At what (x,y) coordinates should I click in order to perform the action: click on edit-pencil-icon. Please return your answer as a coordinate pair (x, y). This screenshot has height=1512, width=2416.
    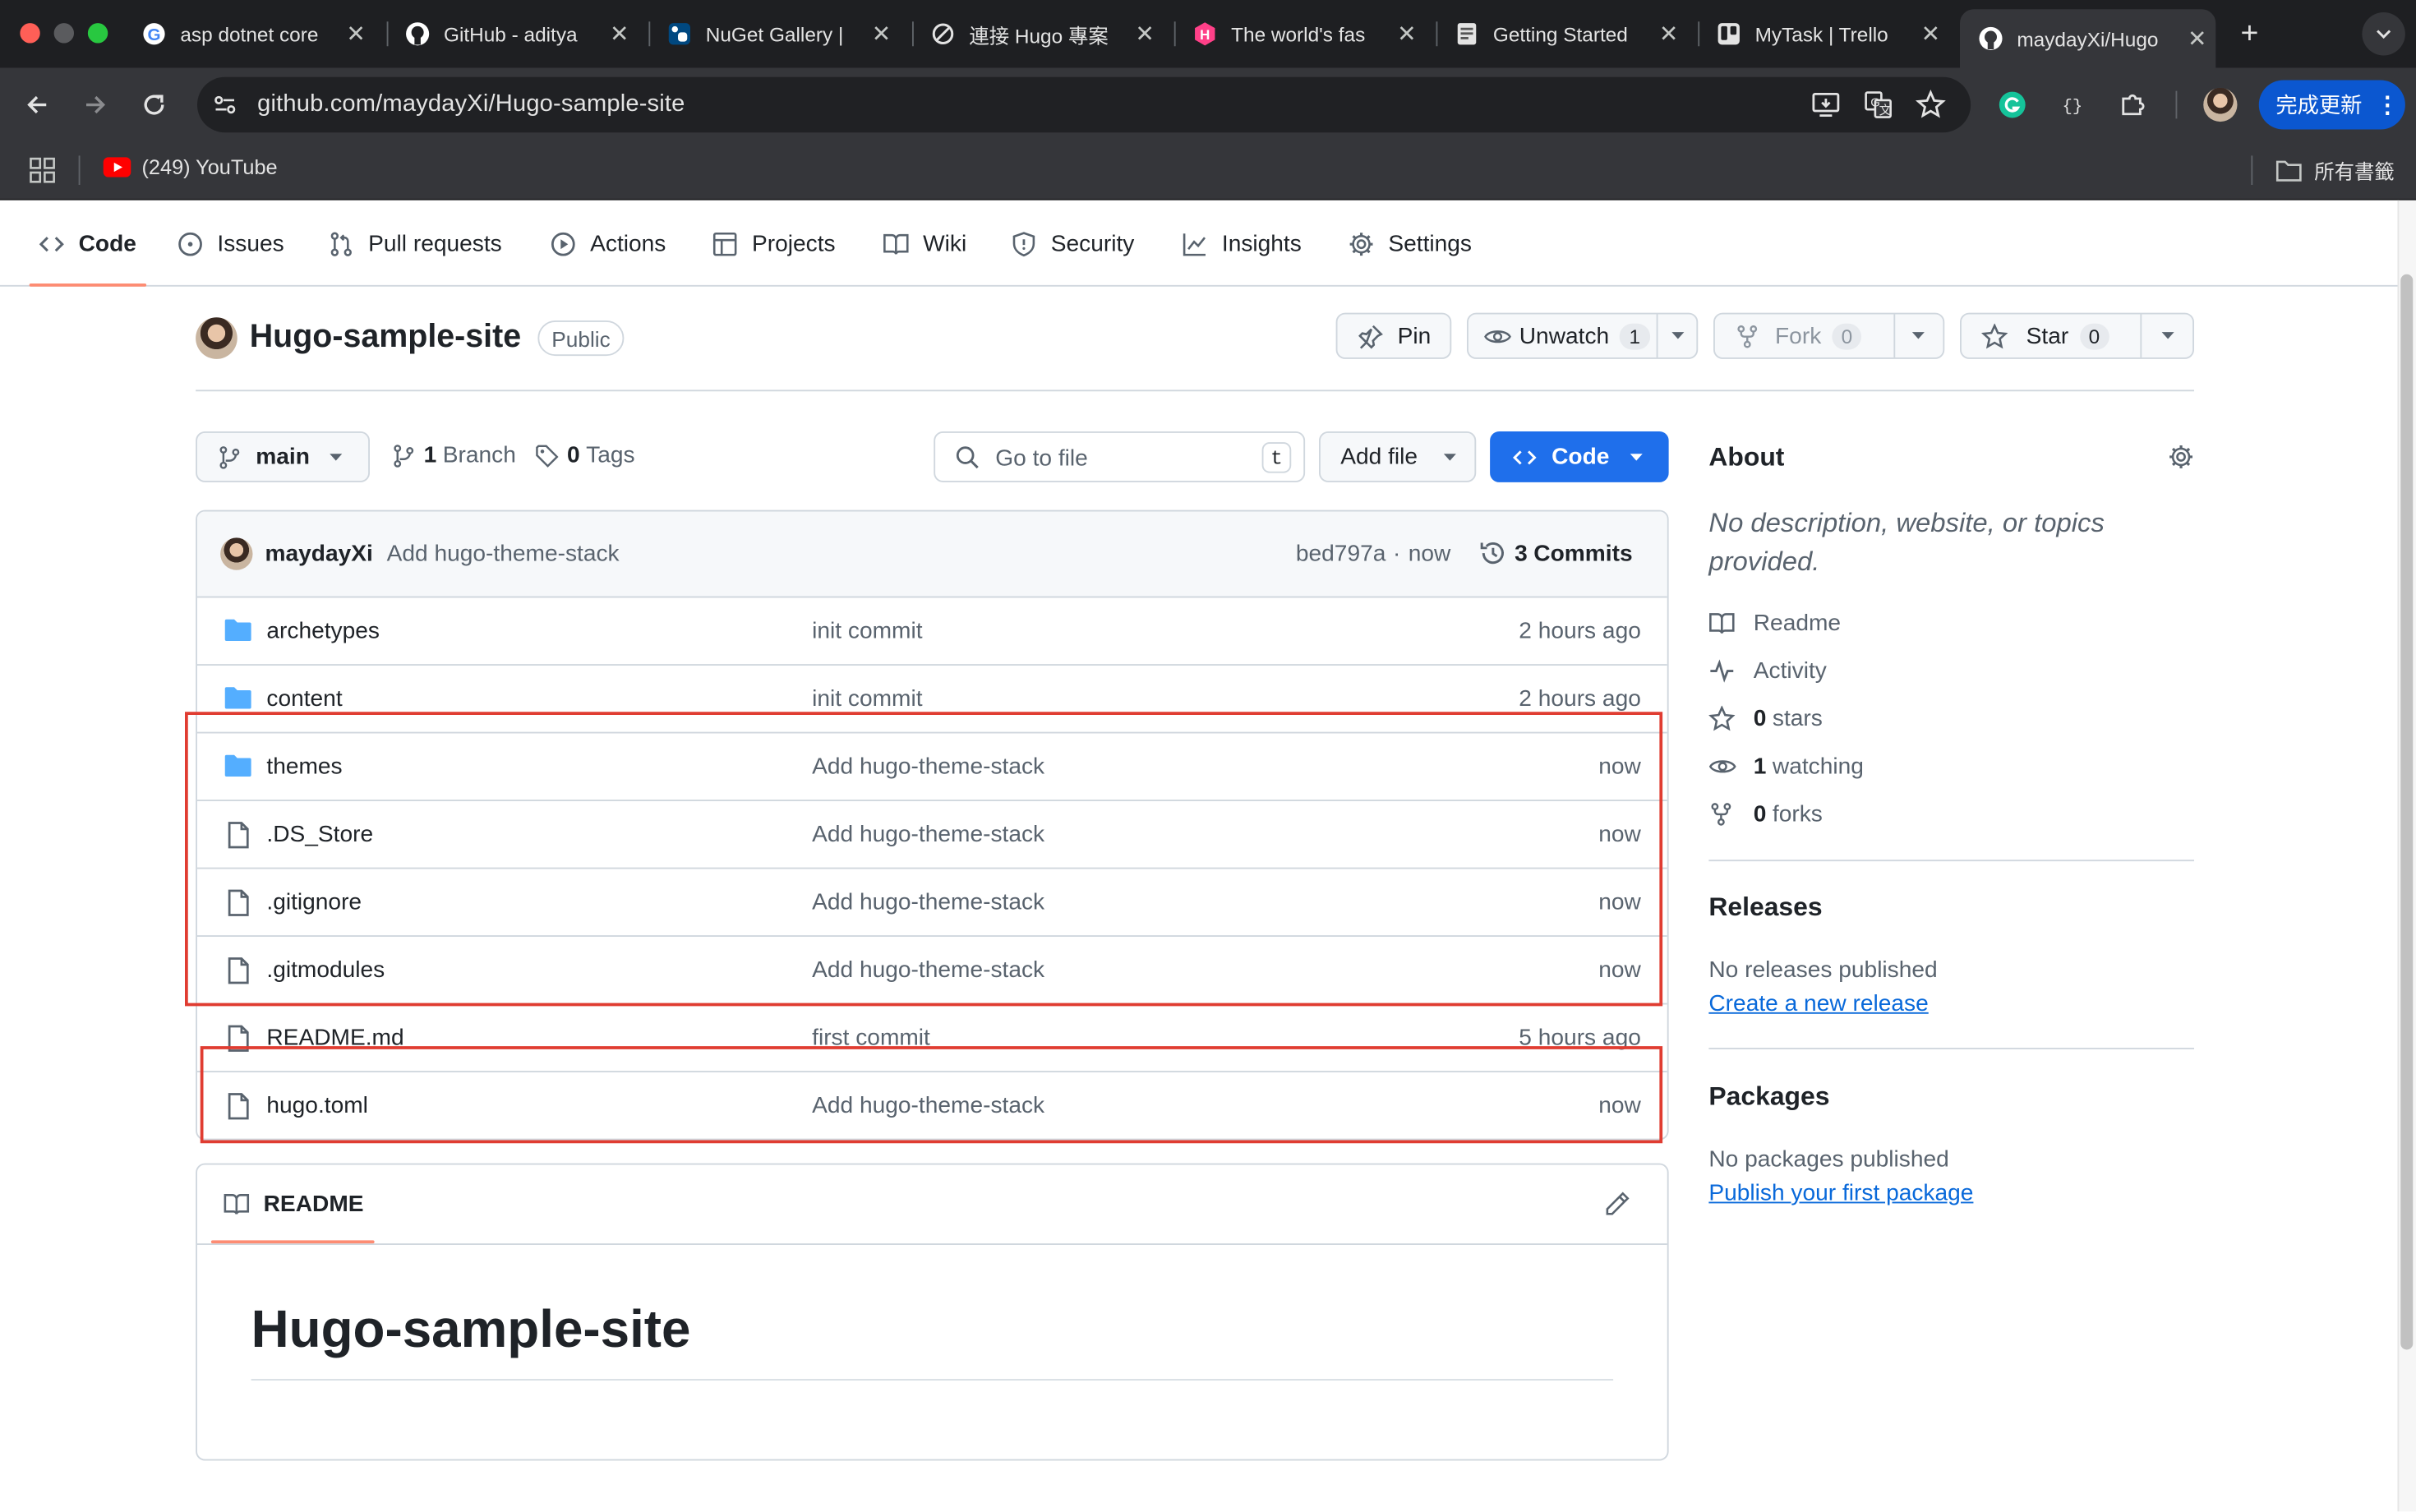
    Looking at the image, I should click on (1617, 1204).